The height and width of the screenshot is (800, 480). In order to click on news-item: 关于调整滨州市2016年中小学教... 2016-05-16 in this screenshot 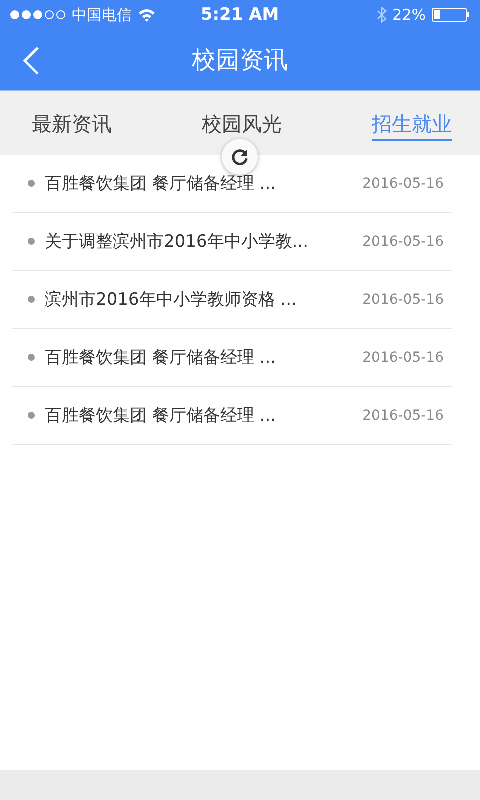, I will do `click(232, 242)`.